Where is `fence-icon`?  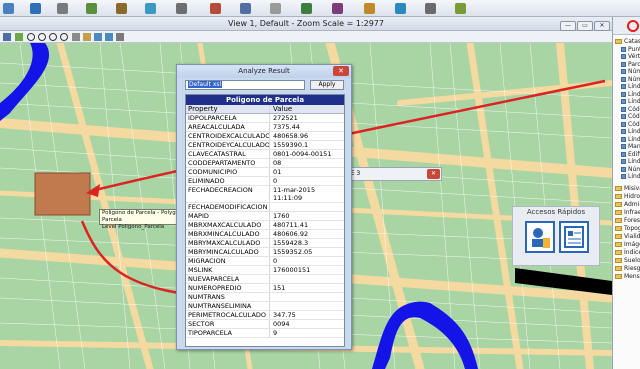 fence-icon is located at coordinates (121, 8).